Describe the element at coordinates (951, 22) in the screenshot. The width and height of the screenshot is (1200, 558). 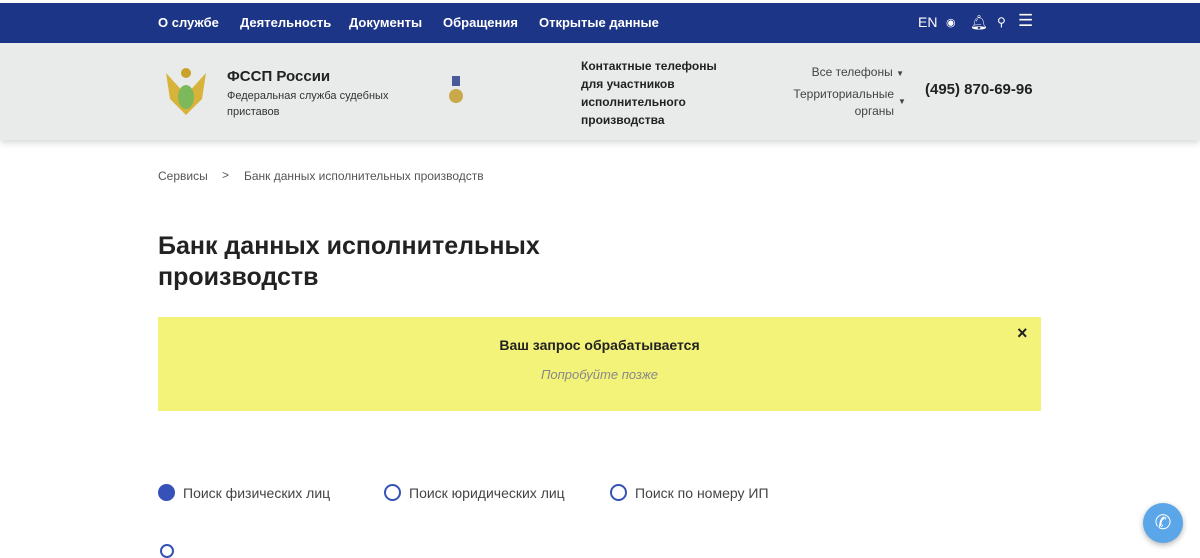
I see `eye-icon: ◉` at that location.